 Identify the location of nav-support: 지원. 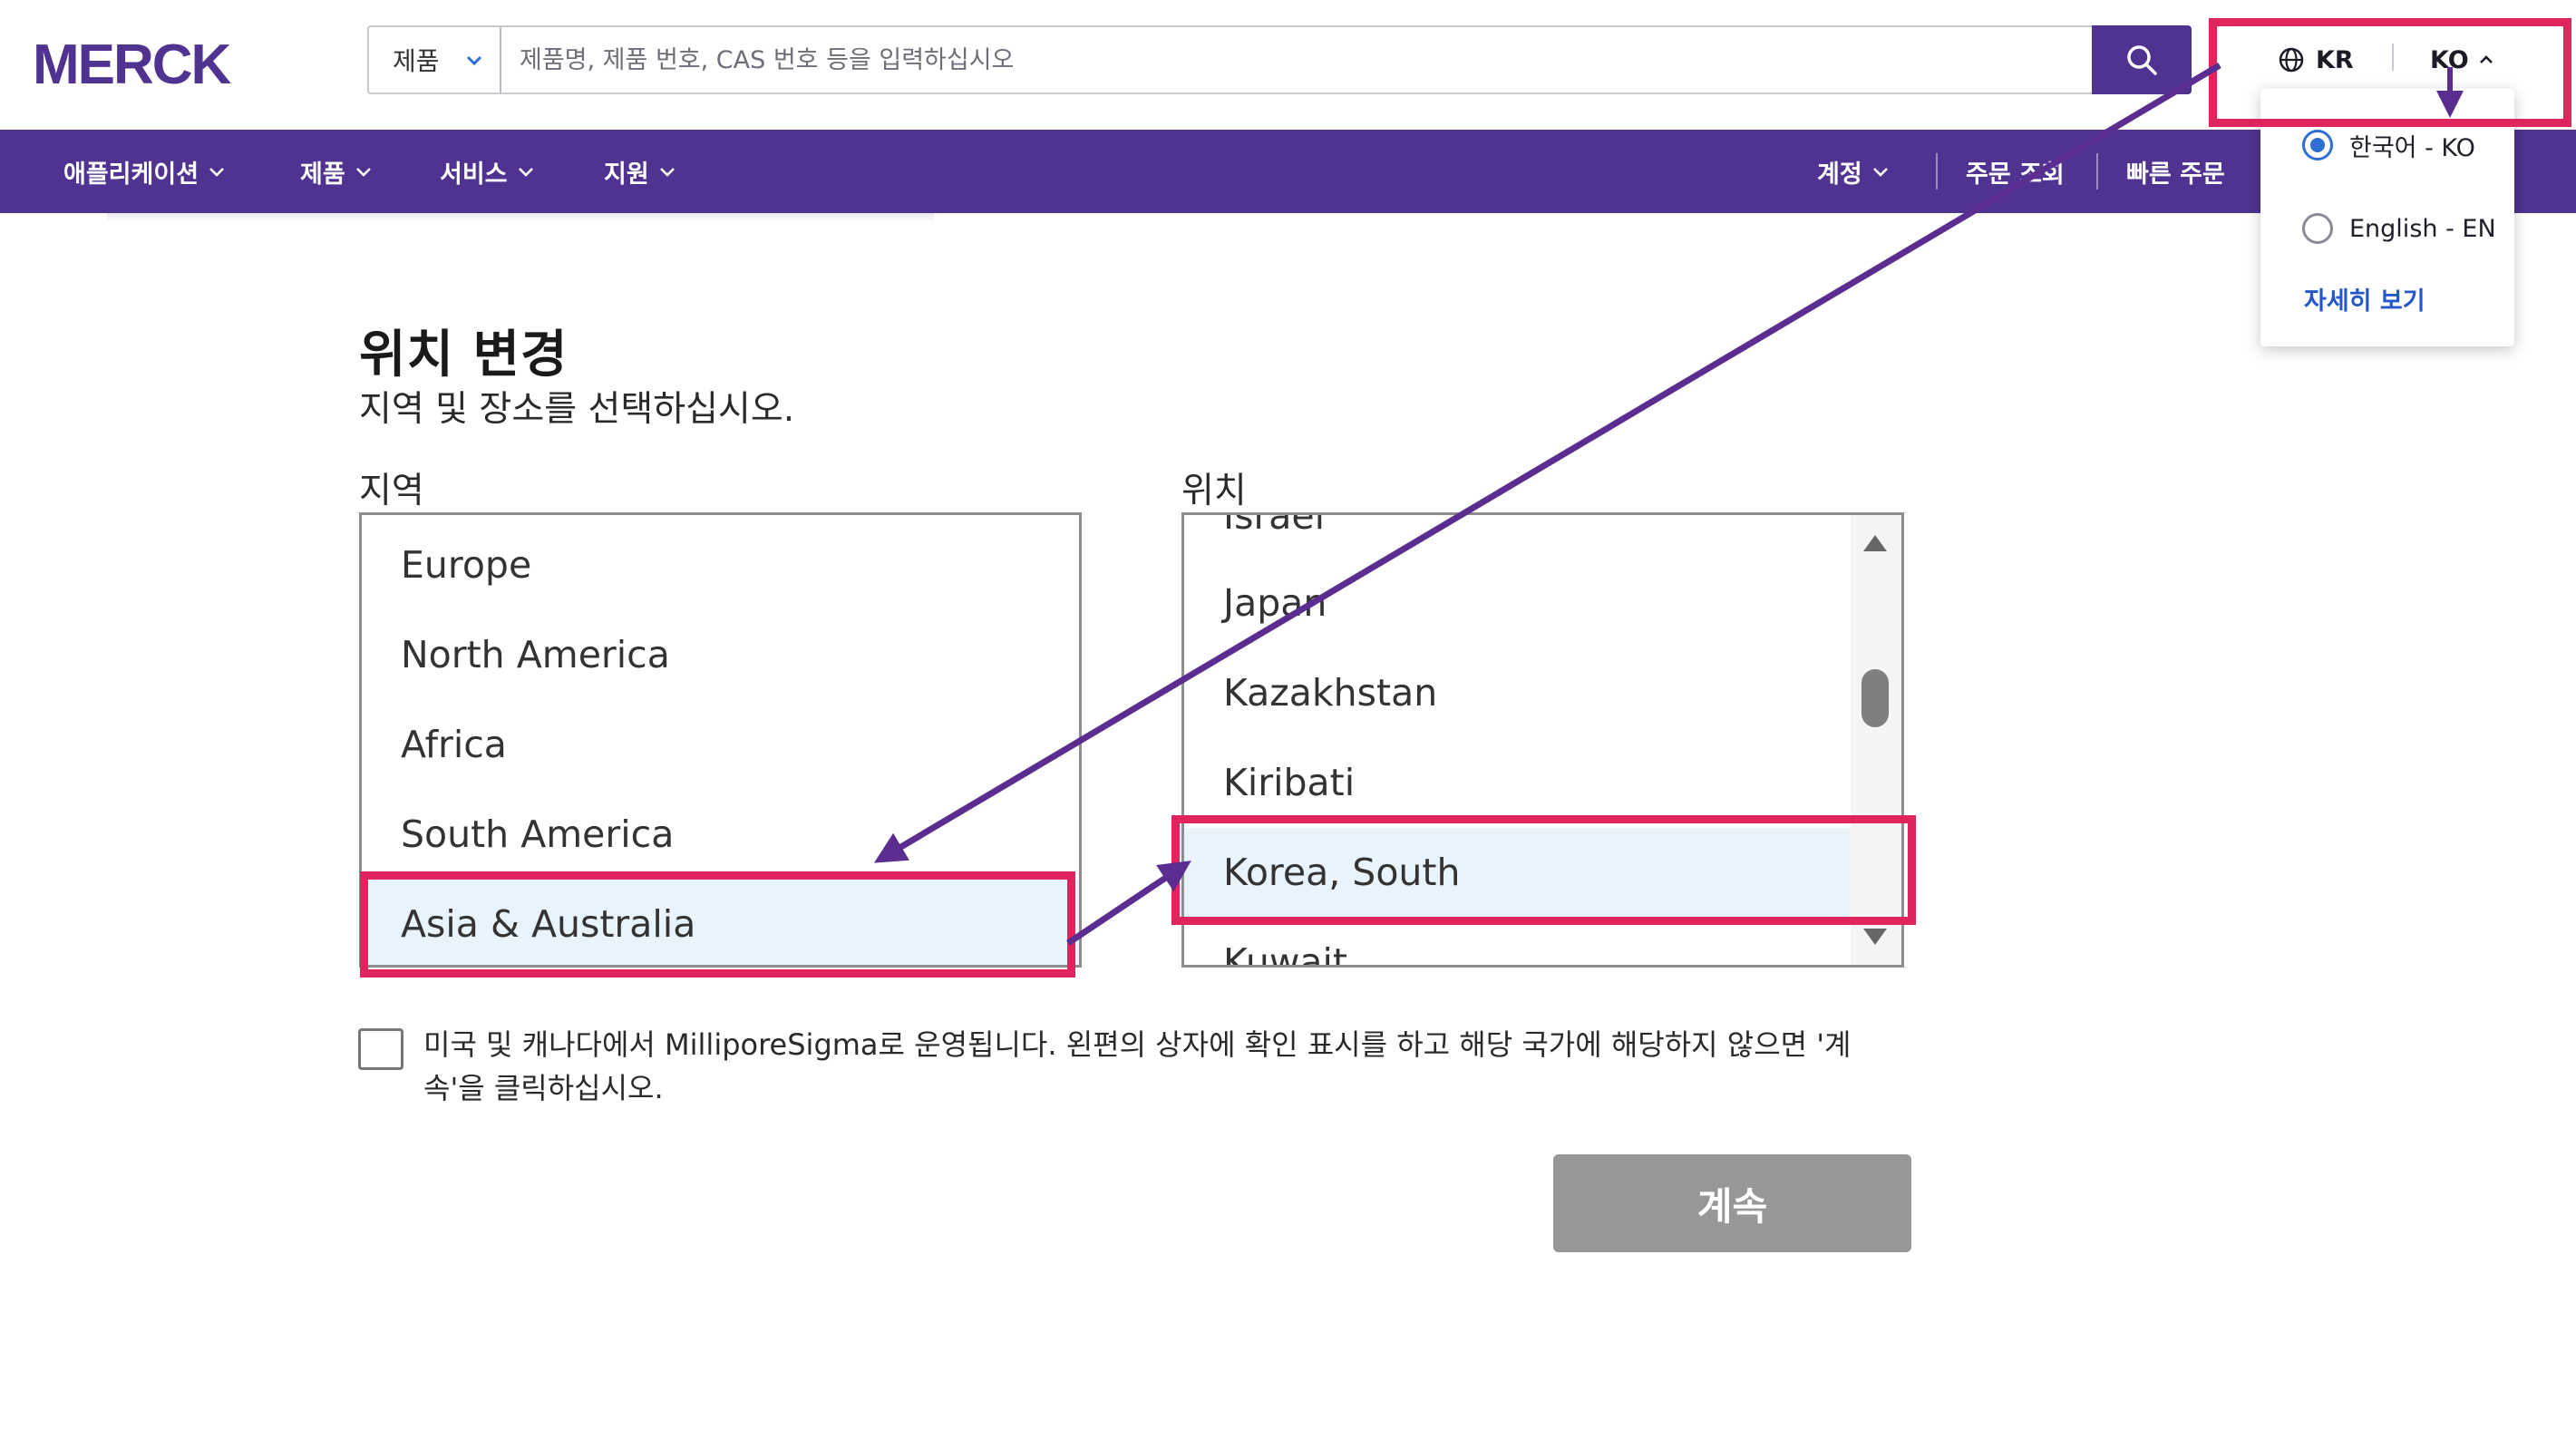
(640, 172).